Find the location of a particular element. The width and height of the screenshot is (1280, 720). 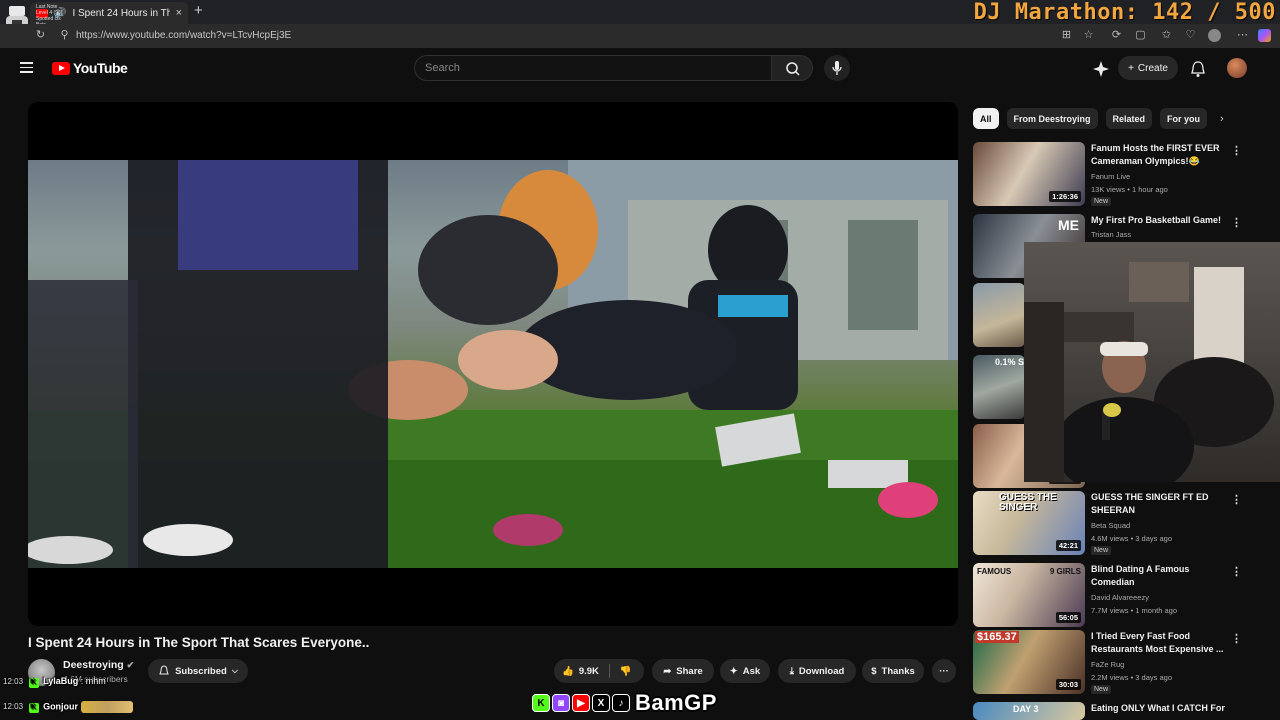

streamer-name: BamGP is located at coordinates (676, 702).